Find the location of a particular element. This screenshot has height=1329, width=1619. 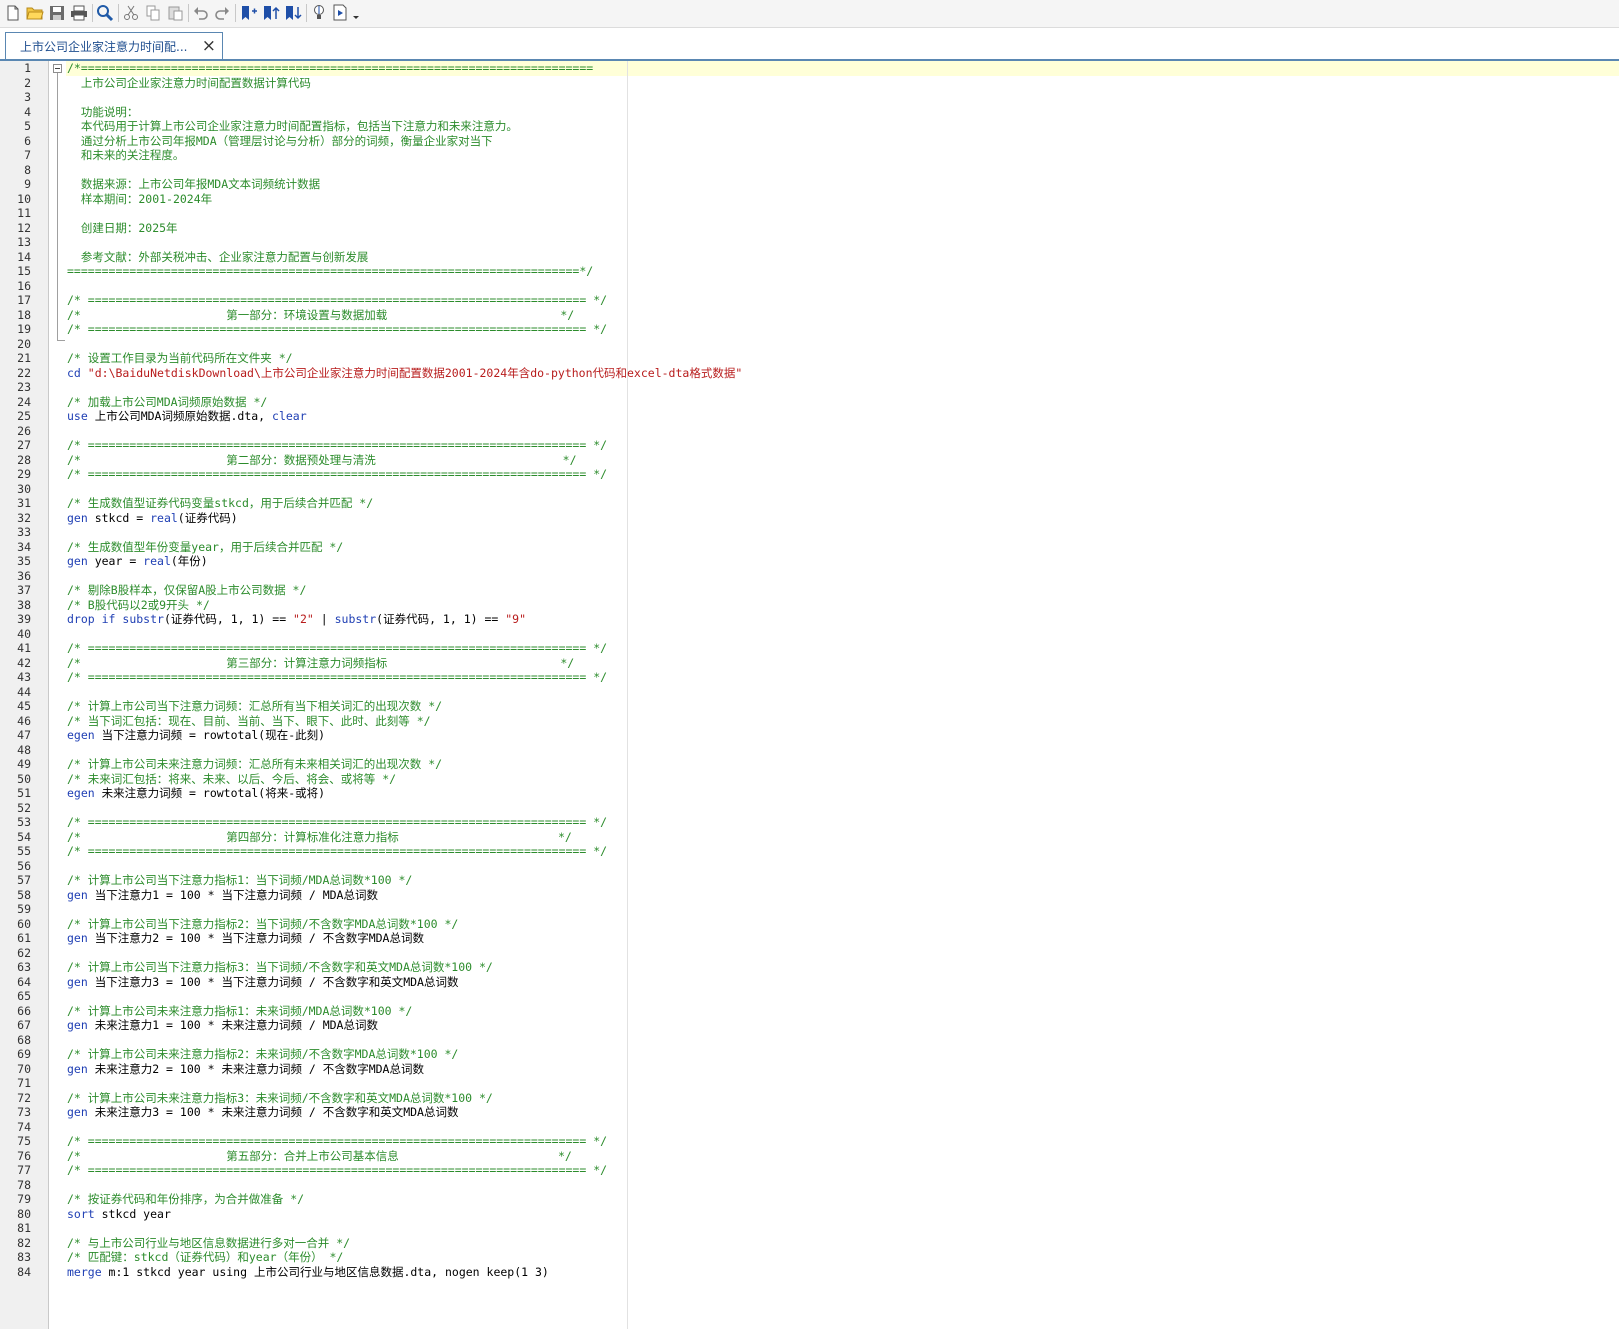

code-line: 6 通过分析上市公司年报MDA（管理层讨论与分析）部分的词频，衡量企业家对当下 is located at coordinates (809, 141).